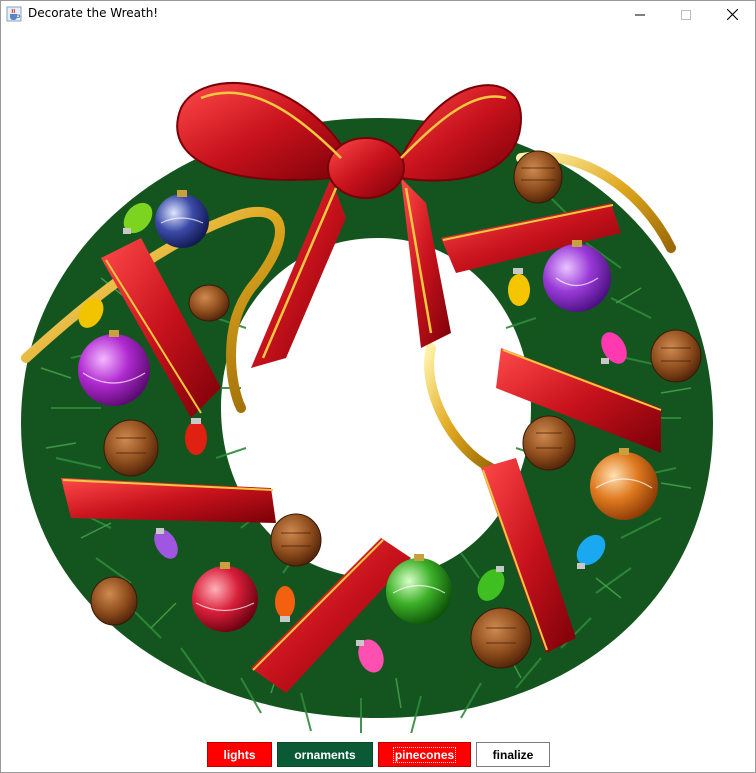  I want to click on ornaments-label: ornaments, so click(325, 754).